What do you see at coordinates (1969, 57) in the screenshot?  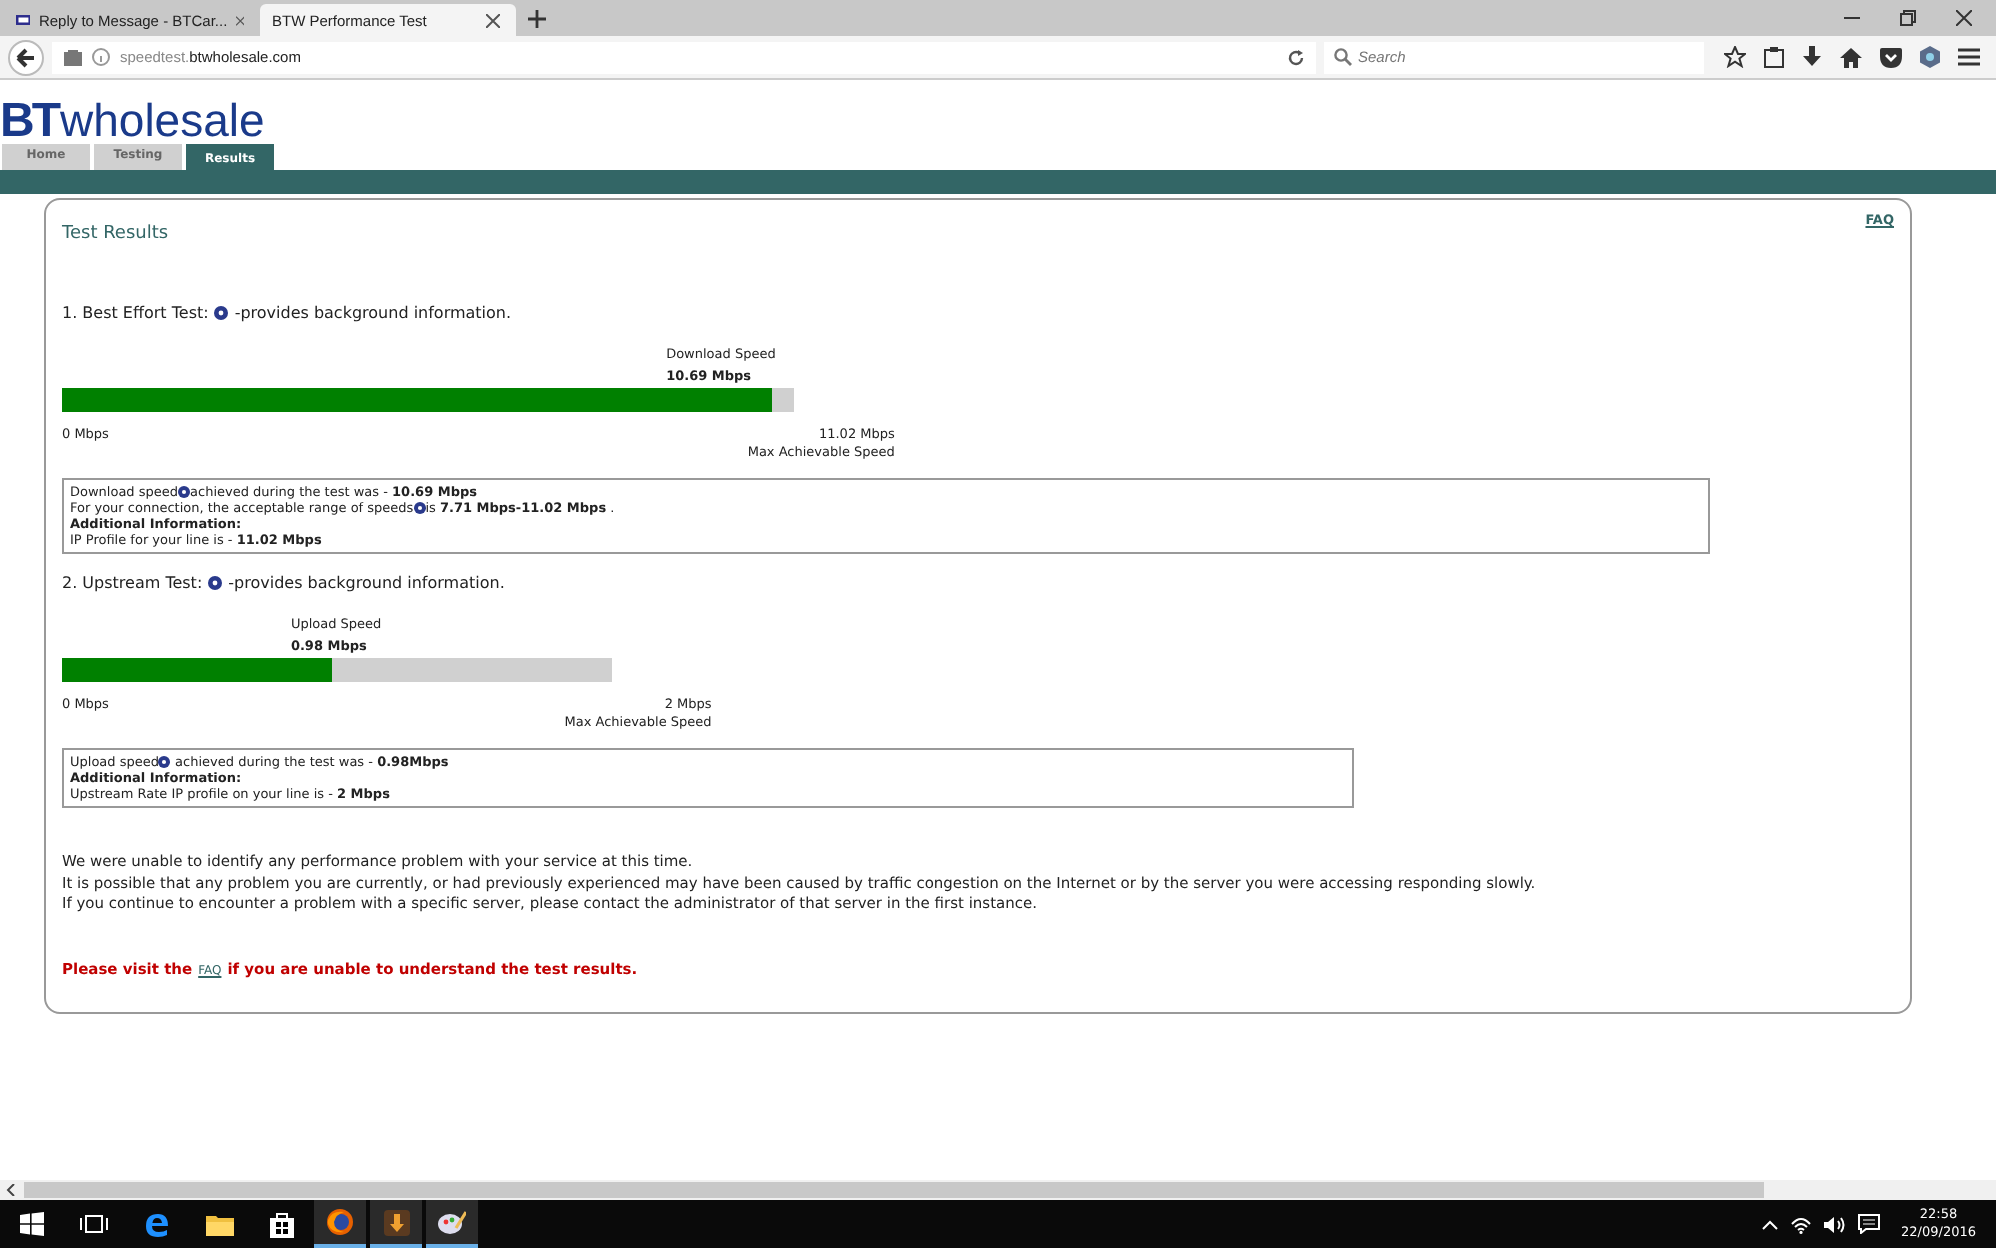 I see `menu-icon` at bounding box center [1969, 57].